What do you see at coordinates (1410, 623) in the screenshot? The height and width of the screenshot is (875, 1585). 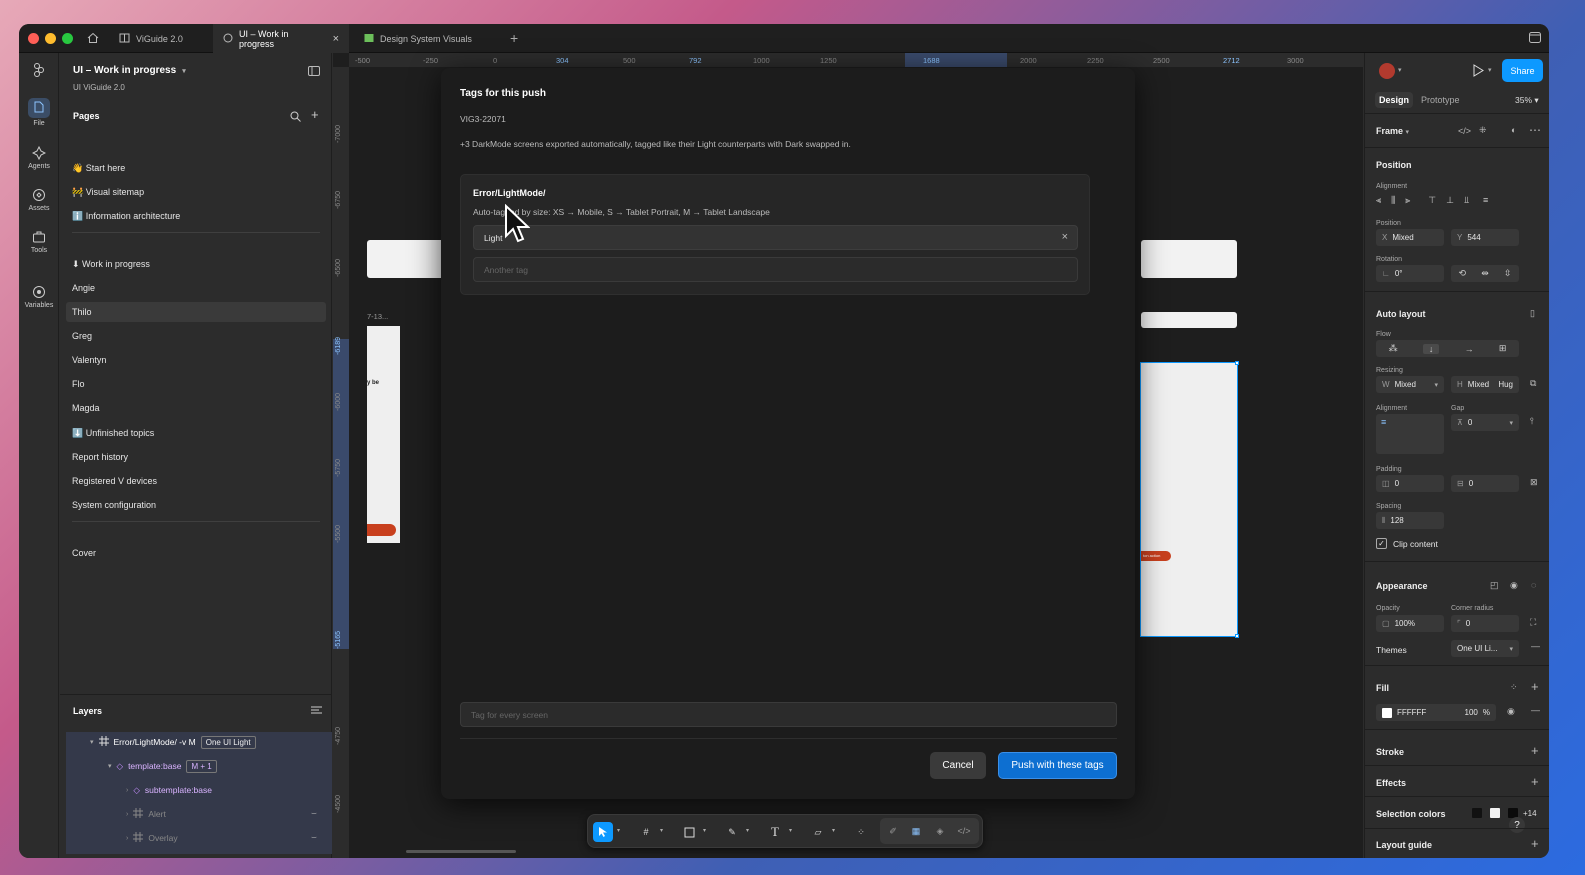 I see `opacity-field: ▢ 100%` at bounding box center [1410, 623].